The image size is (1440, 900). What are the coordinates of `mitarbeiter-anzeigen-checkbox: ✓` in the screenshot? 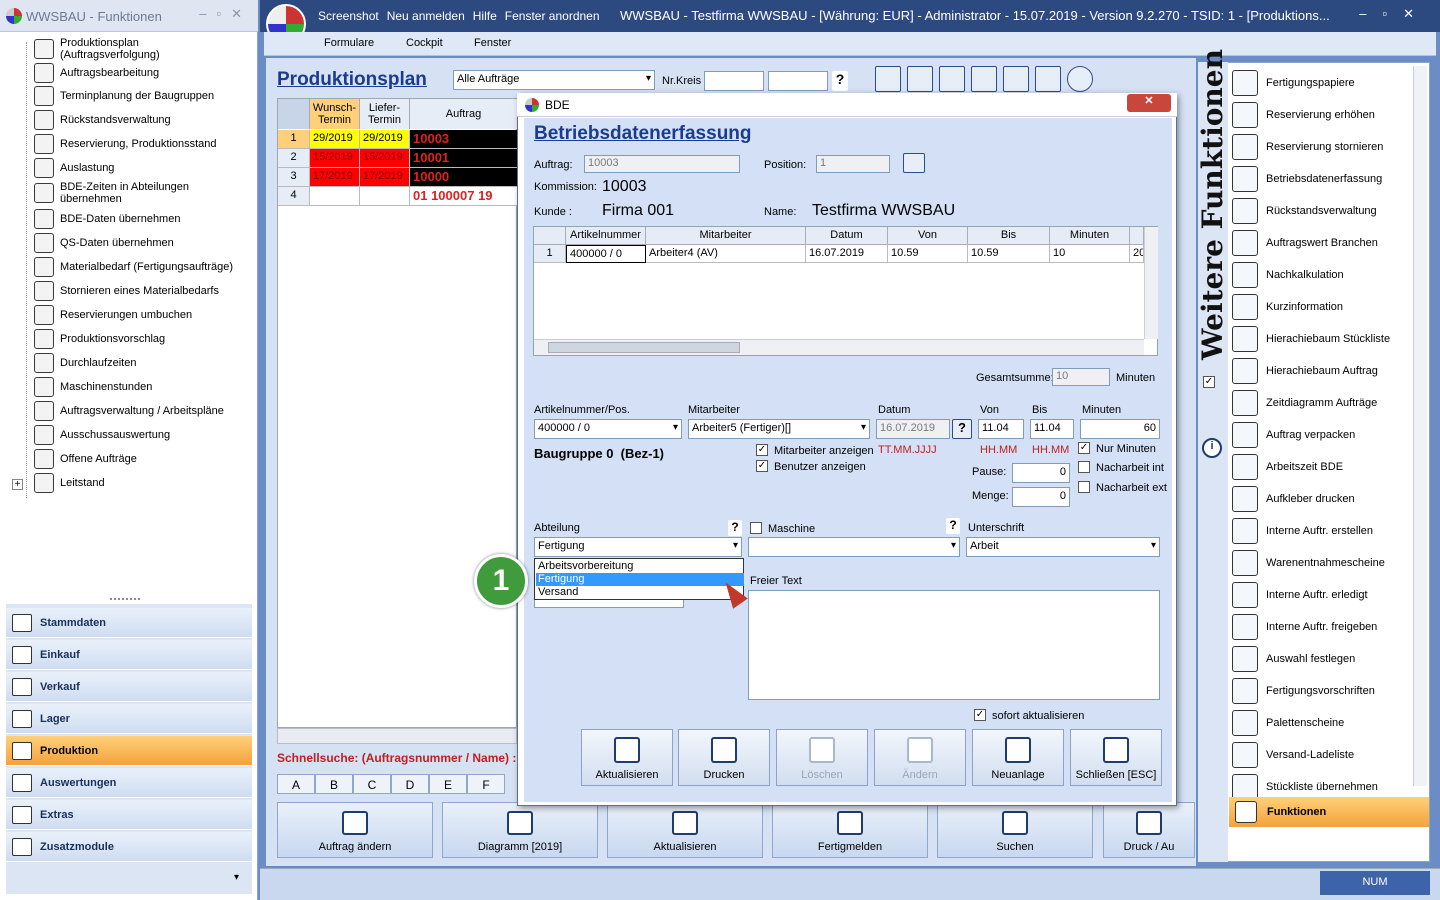 It's located at (762, 450).